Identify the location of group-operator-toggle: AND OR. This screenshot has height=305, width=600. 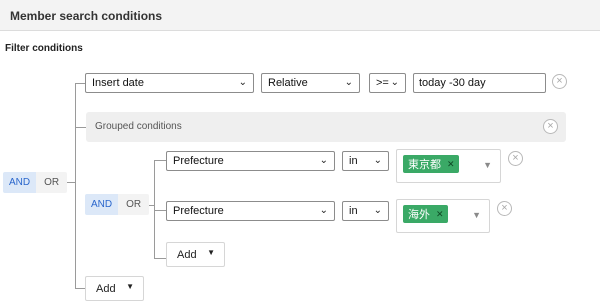
(117, 204).